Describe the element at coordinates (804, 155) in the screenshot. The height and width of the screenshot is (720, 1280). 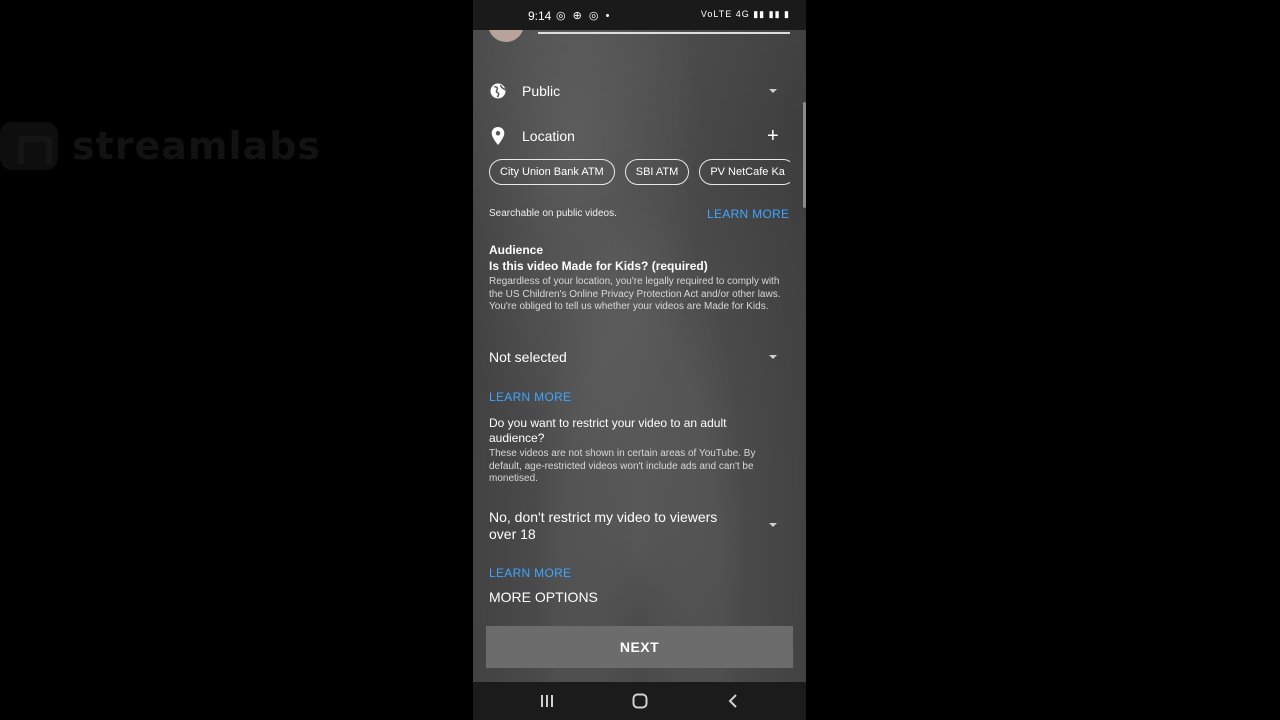
I see `scrollbar` at that location.